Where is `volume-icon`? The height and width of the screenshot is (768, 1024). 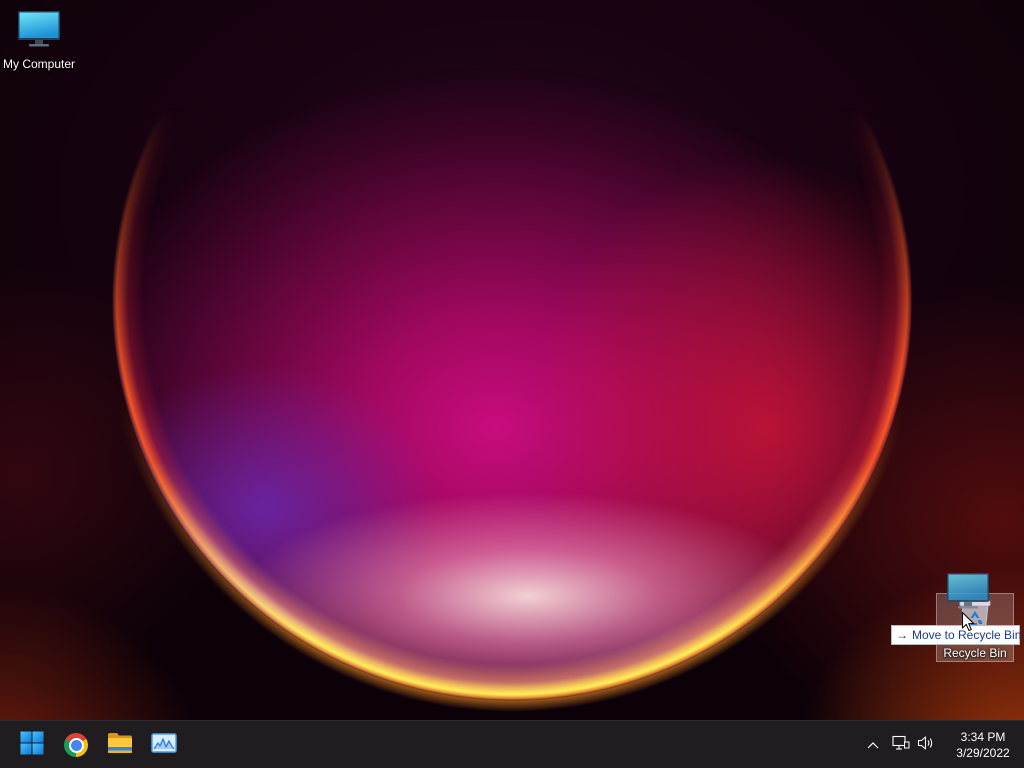 volume-icon is located at coordinates (926, 745).